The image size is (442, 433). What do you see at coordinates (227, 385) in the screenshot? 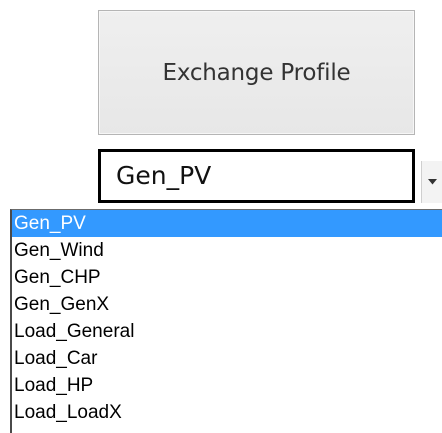
I see `list-item-load-hp: Load_HP` at bounding box center [227, 385].